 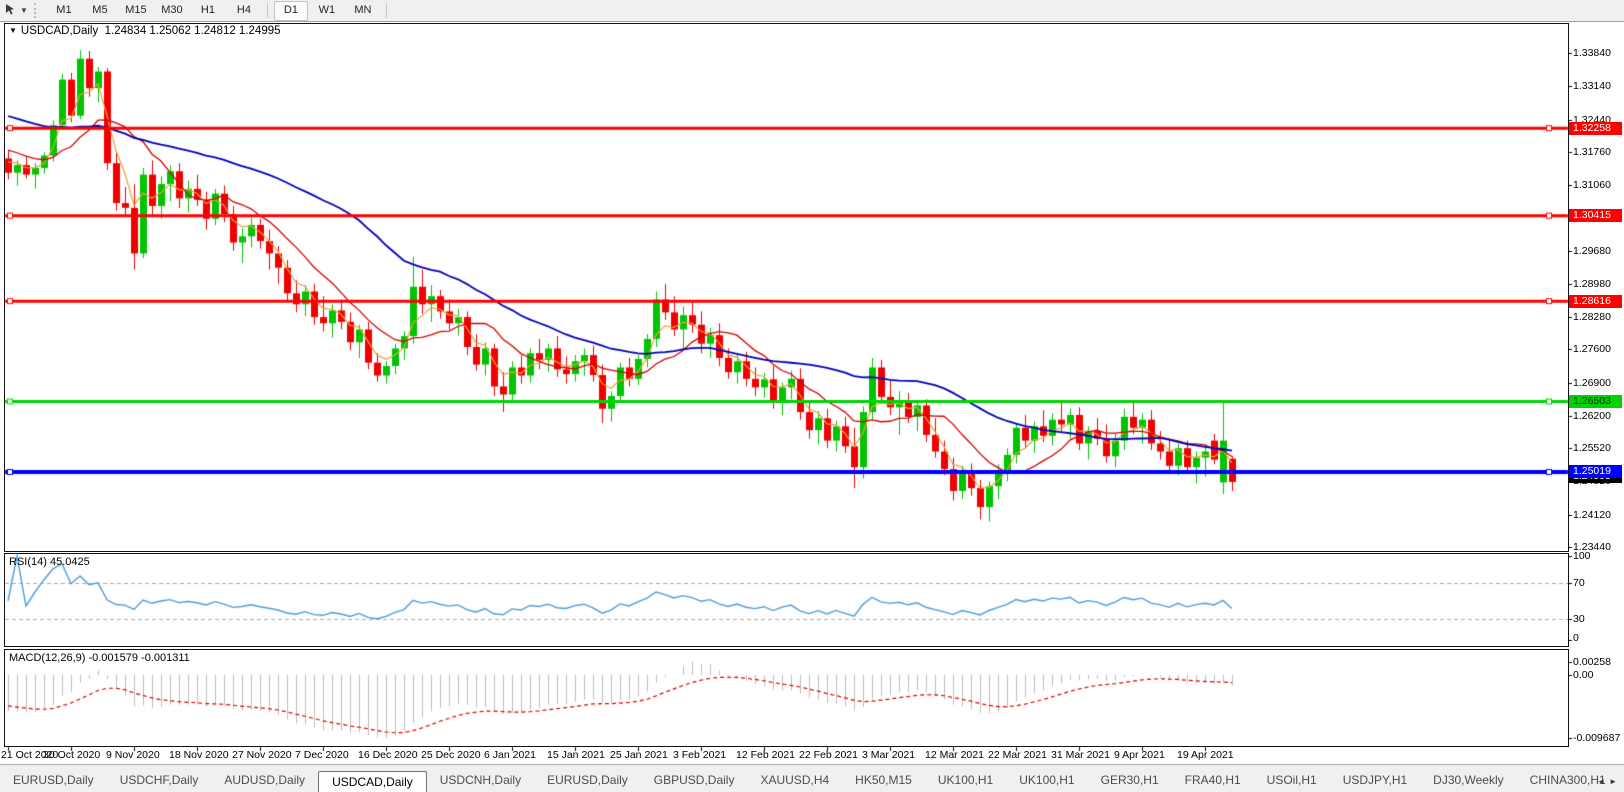 What do you see at coordinates (327, 11) in the screenshot?
I see `timeframe-button-w1: W1` at bounding box center [327, 11].